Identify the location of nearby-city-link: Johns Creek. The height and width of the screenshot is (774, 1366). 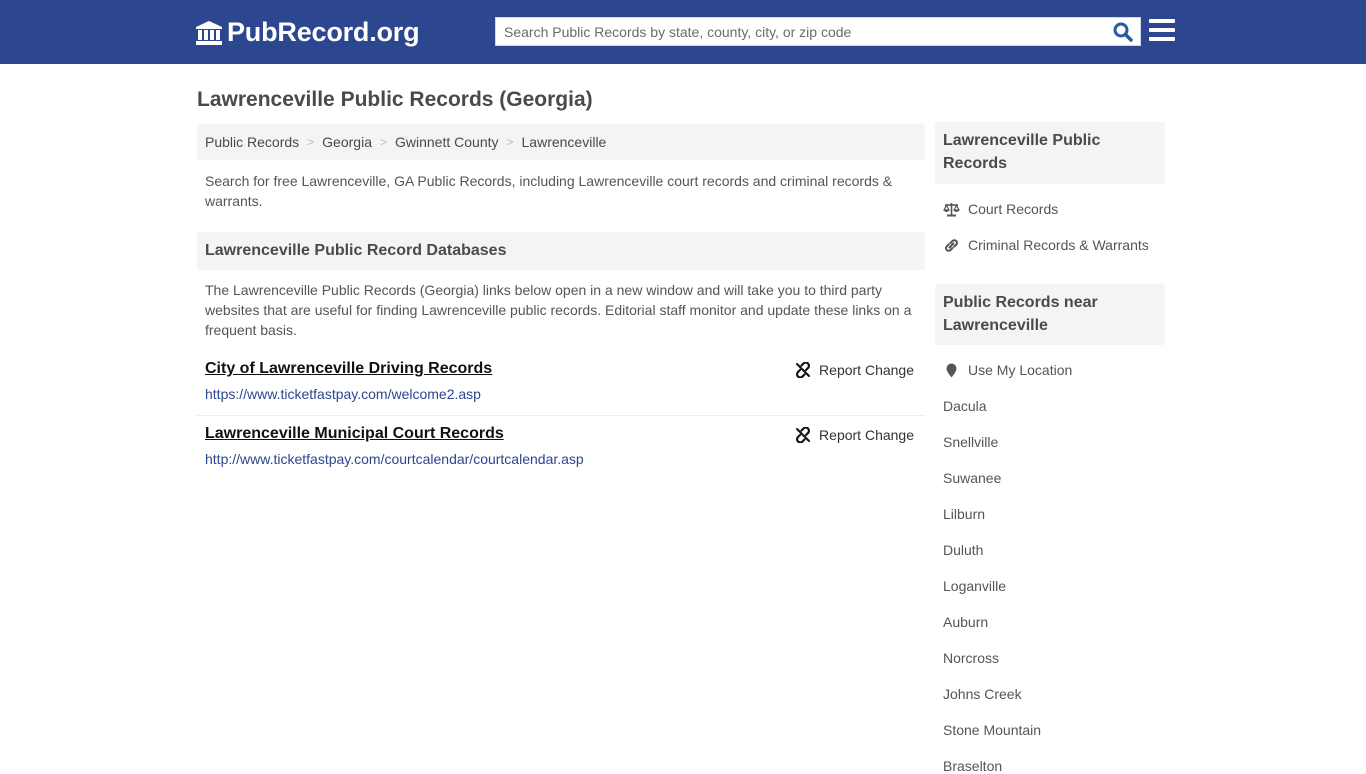
(982, 694).